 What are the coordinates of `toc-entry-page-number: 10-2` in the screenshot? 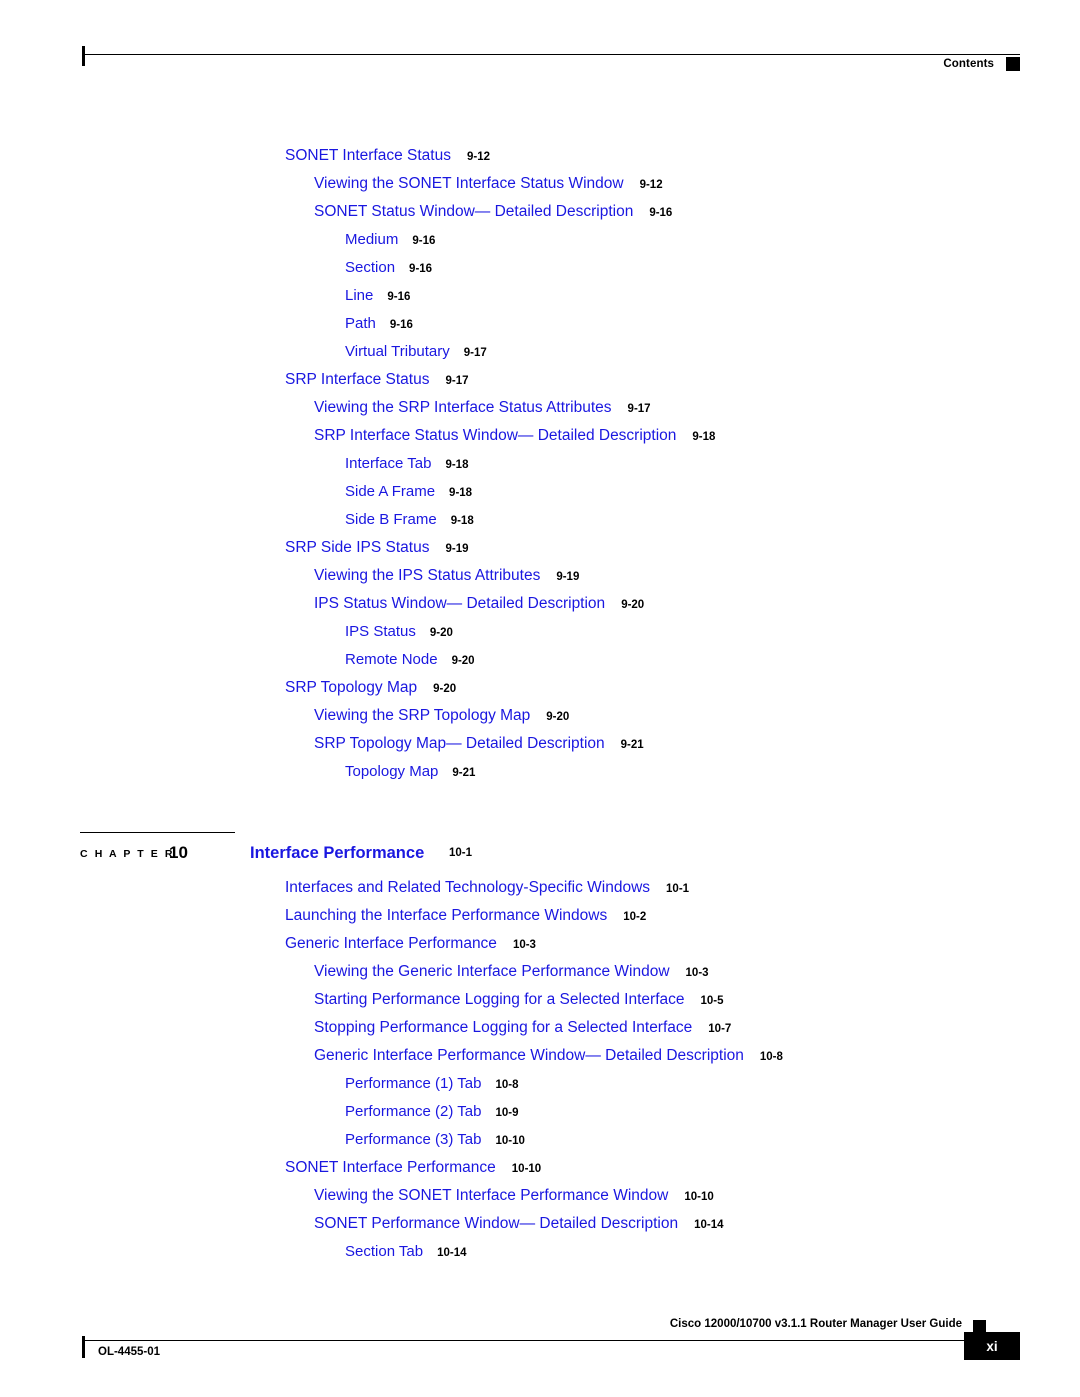 It's located at (635, 917).